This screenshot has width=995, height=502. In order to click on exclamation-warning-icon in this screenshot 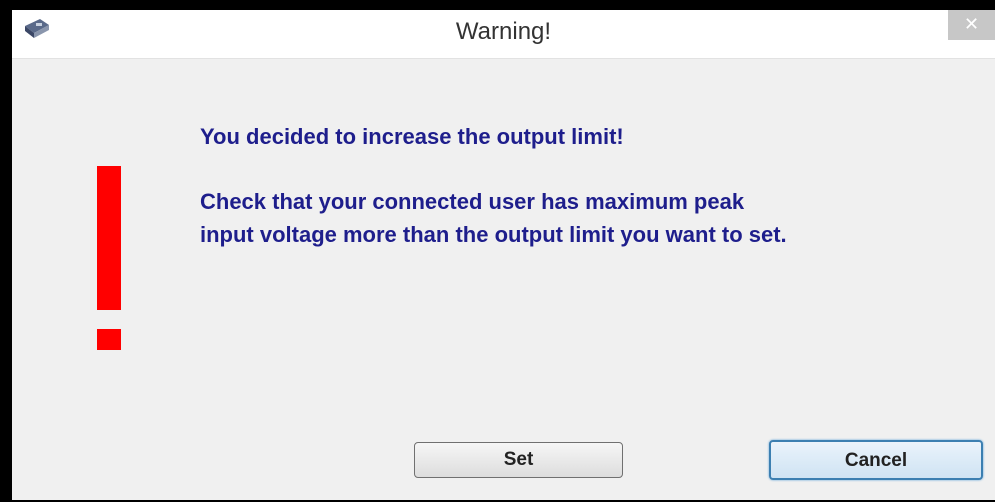, I will do `click(109, 258)`.